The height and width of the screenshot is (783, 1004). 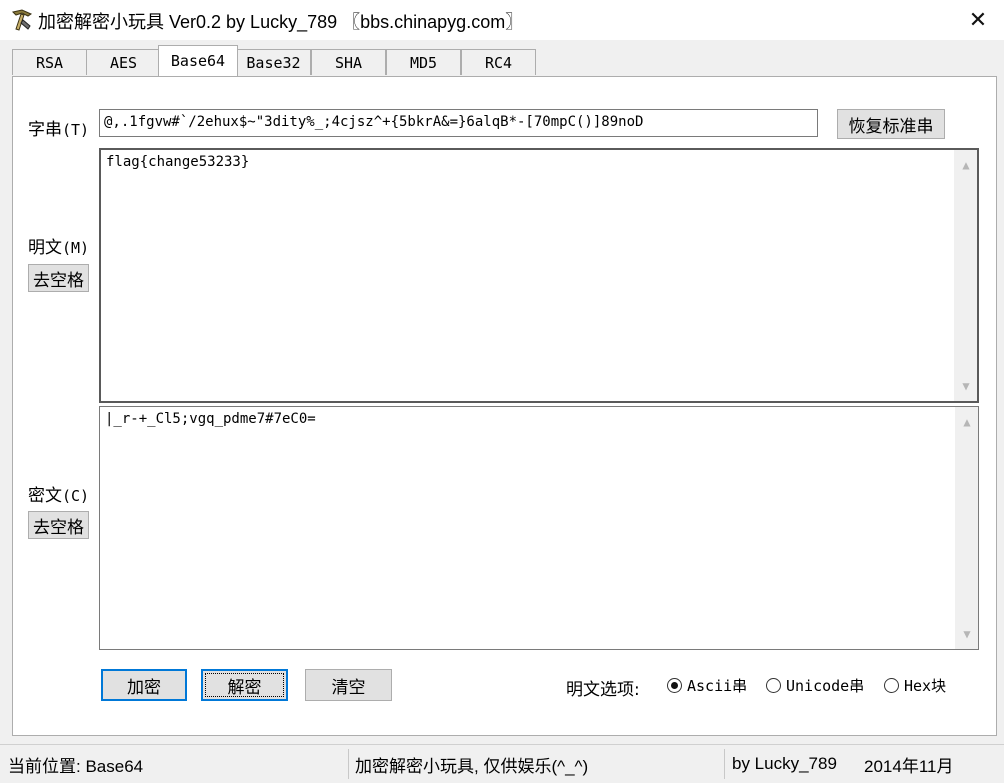 I want to click on option-ascii-radio: Ascii串, so click(x=707, y=685).